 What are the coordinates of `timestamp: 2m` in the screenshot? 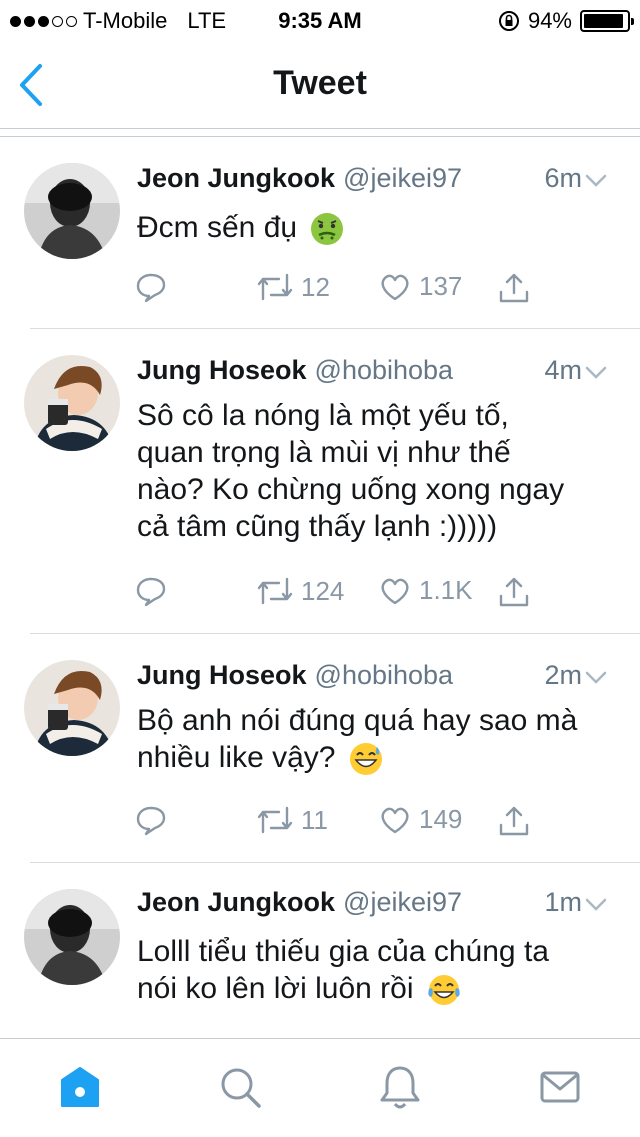 It's located at (563, 675).